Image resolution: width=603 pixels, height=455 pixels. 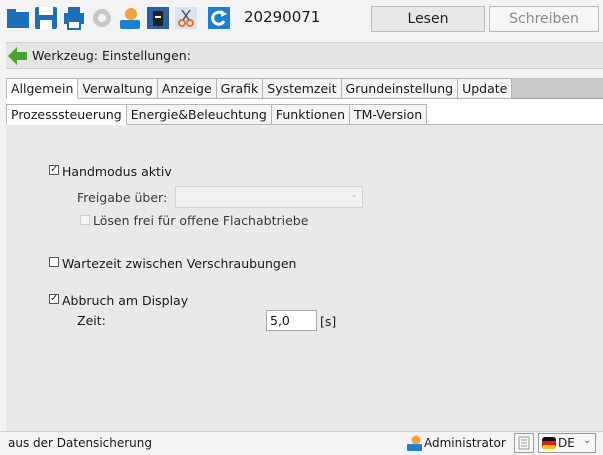 I want to click on toolbar: 20290071 Lesen Schreiben, so click(x=301, y=20).